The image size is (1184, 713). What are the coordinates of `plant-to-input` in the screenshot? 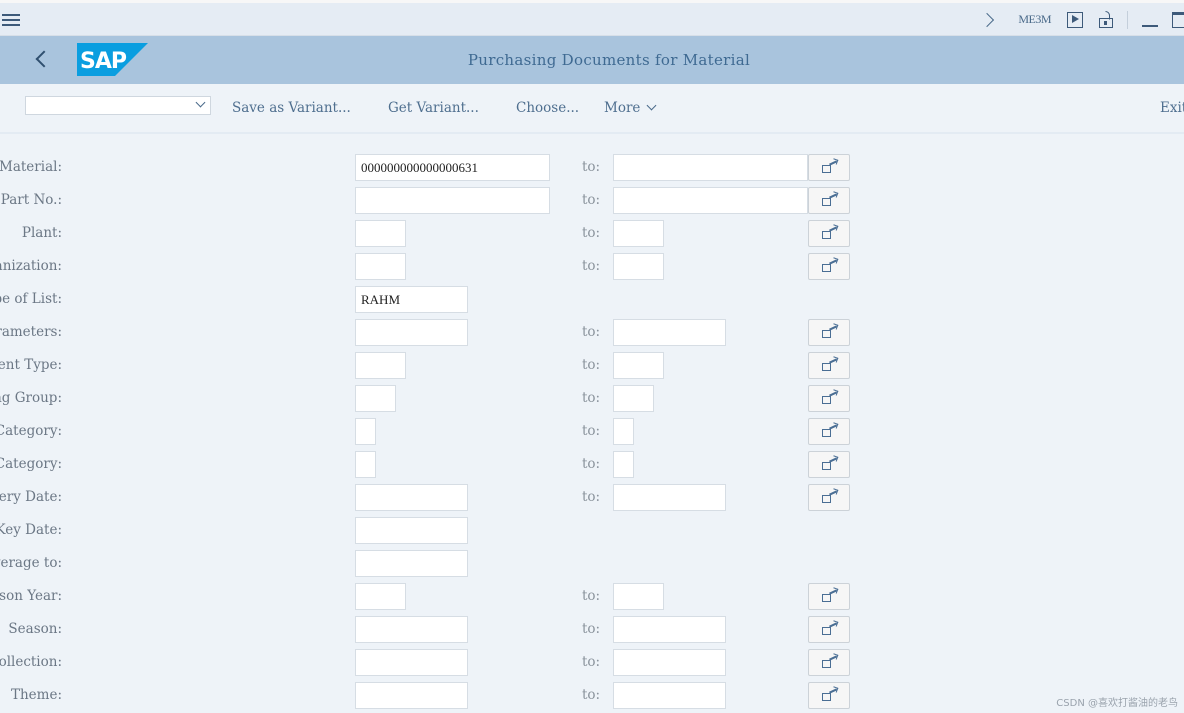 It's located at (638, 233).